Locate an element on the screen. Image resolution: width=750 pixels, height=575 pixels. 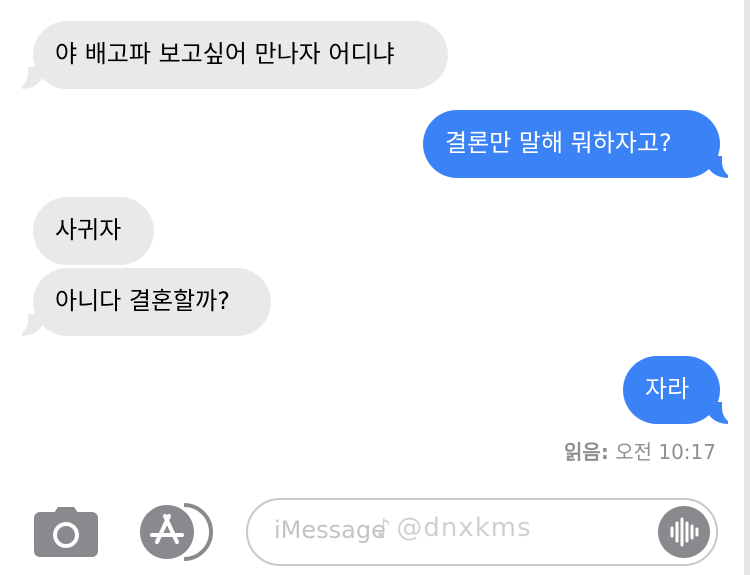
outgoing-message-bubble: 자라 is located at coordinates (671, 390).